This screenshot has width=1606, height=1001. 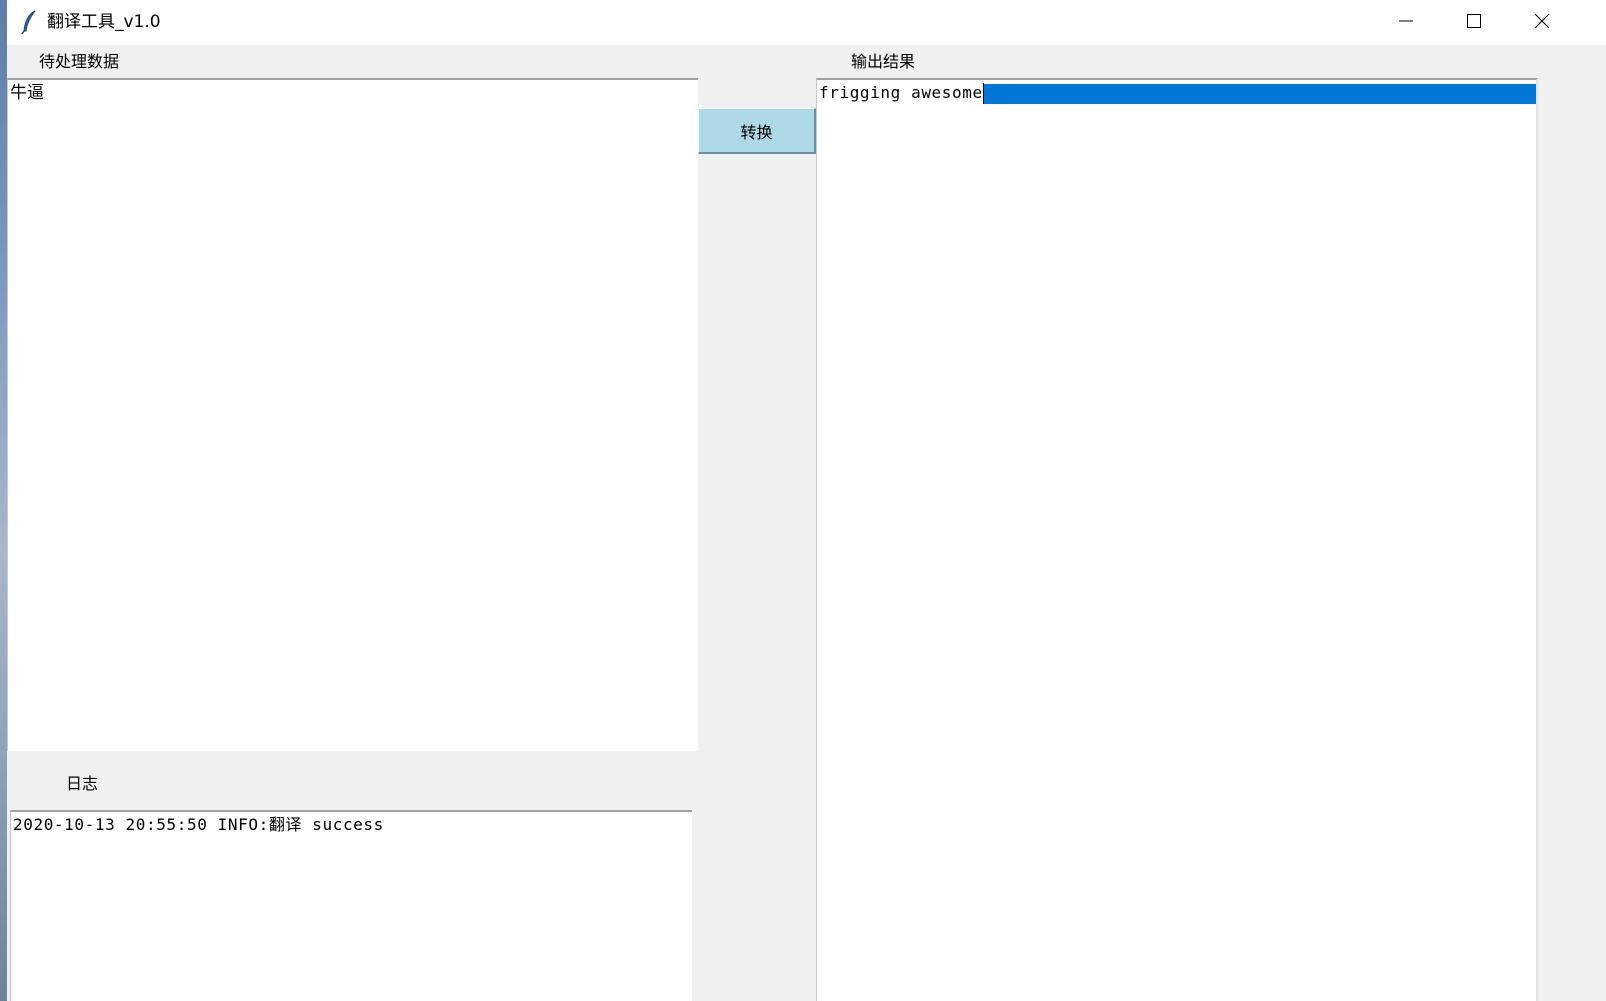 What do you see at coordinates (3, 500) in the screenshot?
I see `desktop-background-strip` at bounding box center [3, 500].